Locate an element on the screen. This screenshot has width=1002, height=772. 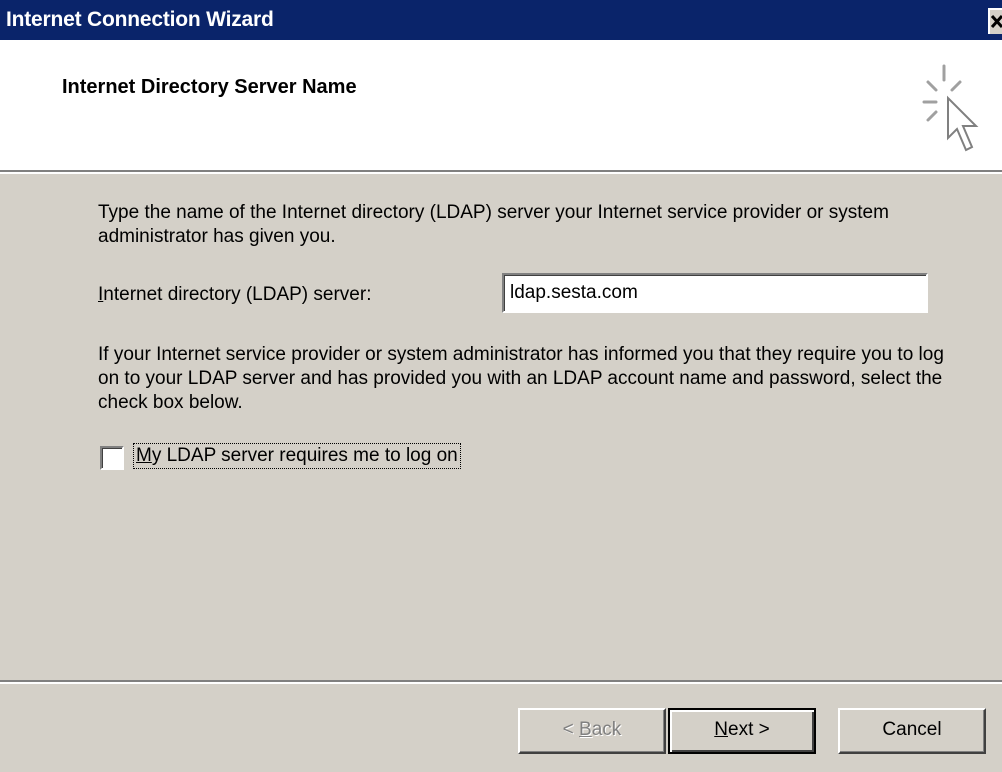
next-button: Next > is located at coordinates (742, 731).